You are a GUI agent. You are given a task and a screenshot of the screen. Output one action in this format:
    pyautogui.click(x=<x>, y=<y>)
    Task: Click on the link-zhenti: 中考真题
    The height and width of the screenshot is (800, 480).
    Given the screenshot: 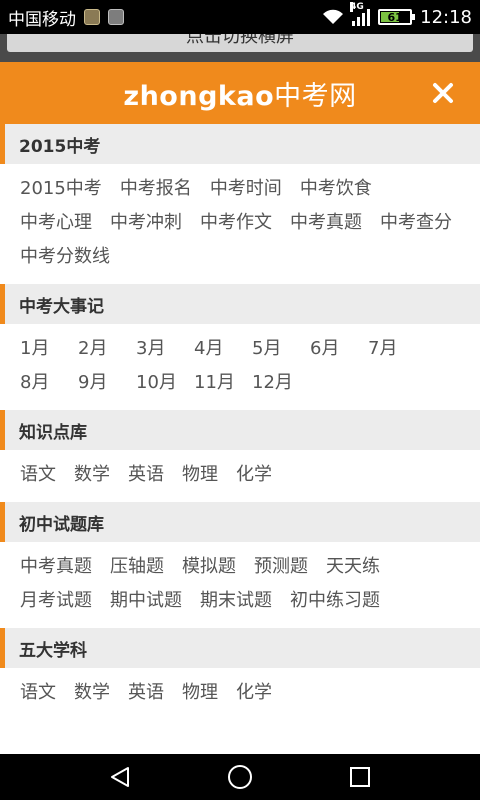 What is the action you would take?
    pyautogui.click(x=326, y=223)
    